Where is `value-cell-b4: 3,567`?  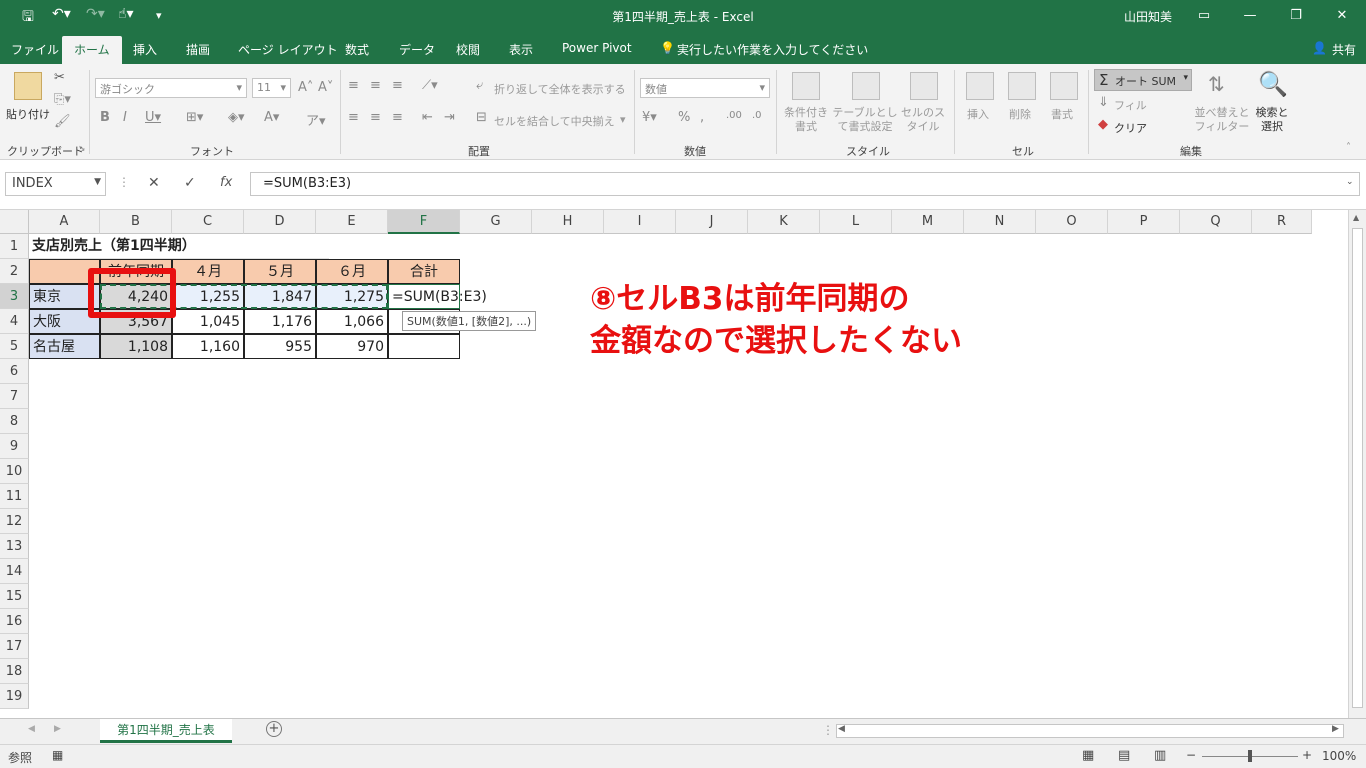
value-cell-b4: 3,567 is located at coordinates (136, 321).